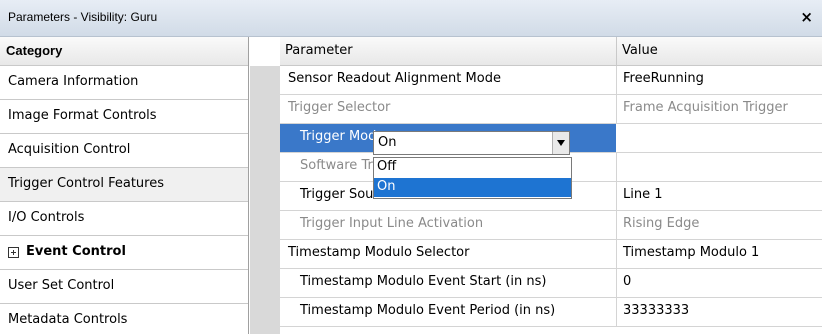  I want to click on param-value: 33333333, so click(656, 310).